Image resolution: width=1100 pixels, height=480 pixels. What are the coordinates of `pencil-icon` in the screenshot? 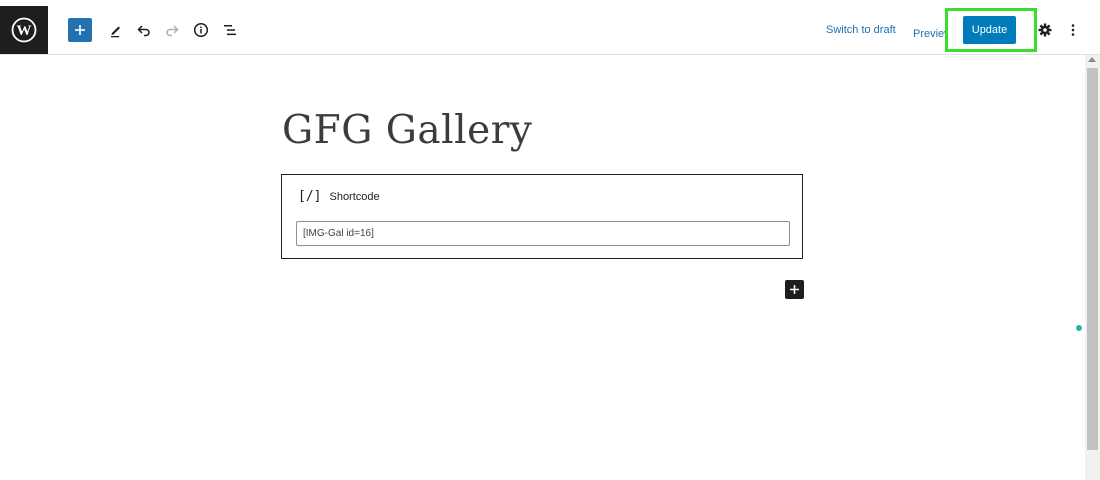 It's located at (115, 32).